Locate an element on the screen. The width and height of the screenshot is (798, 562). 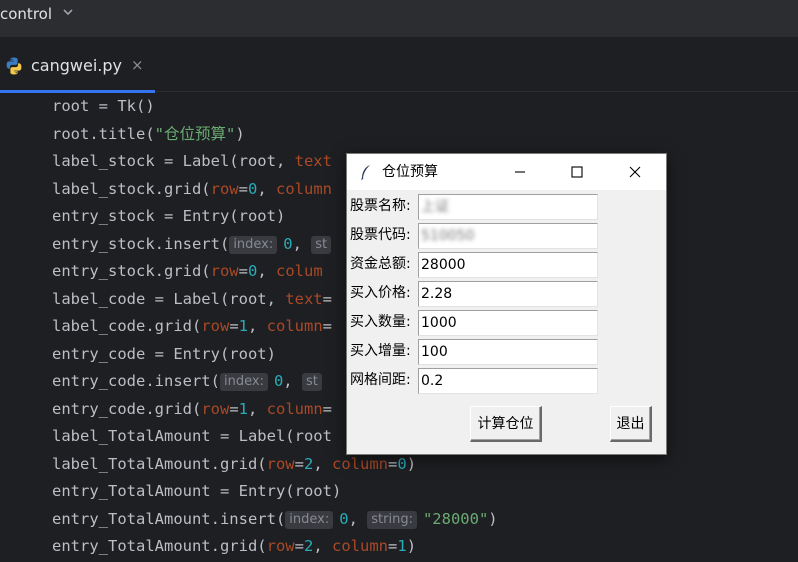
form-row: 买入数量: 1000 is located at coordinates (506, 322).